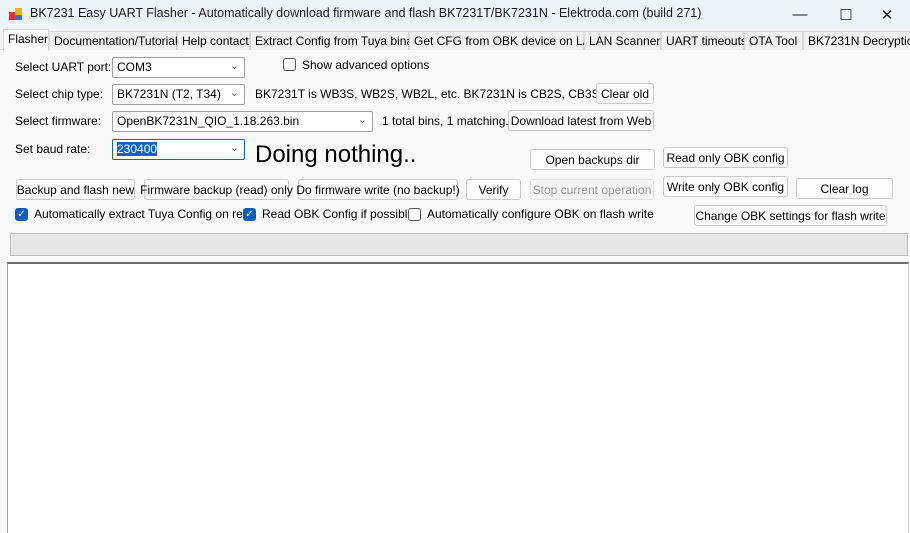  I want to click on baud-rate-value: 230400, so click(137, 149).